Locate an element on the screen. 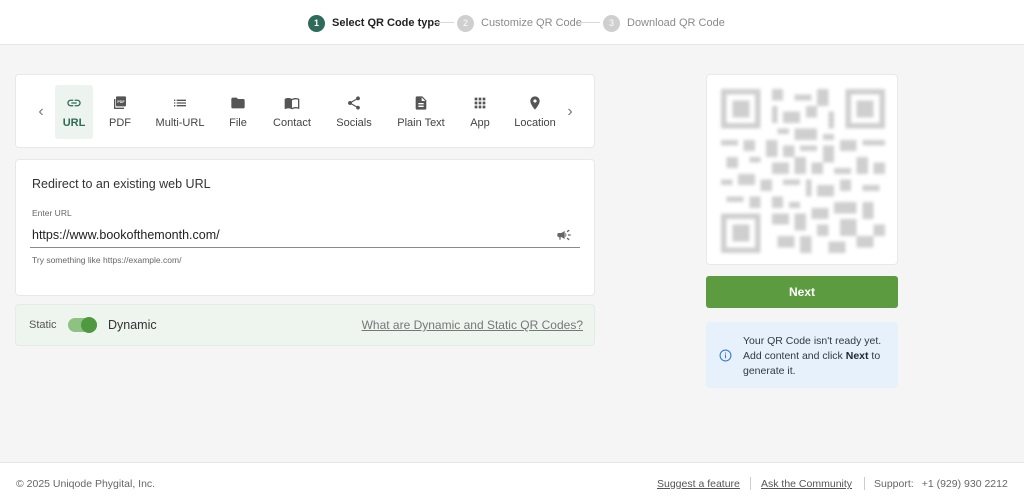  type-location: Location is located at coordinates (535, 112).